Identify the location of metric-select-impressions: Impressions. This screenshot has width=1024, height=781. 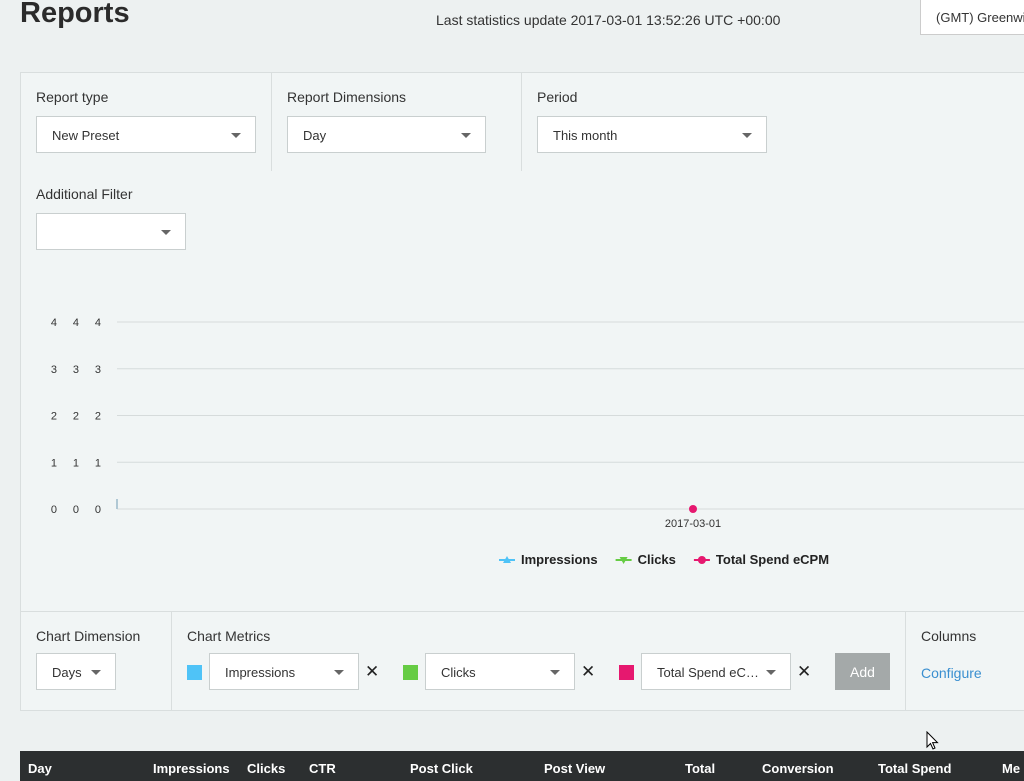
(284, 671).